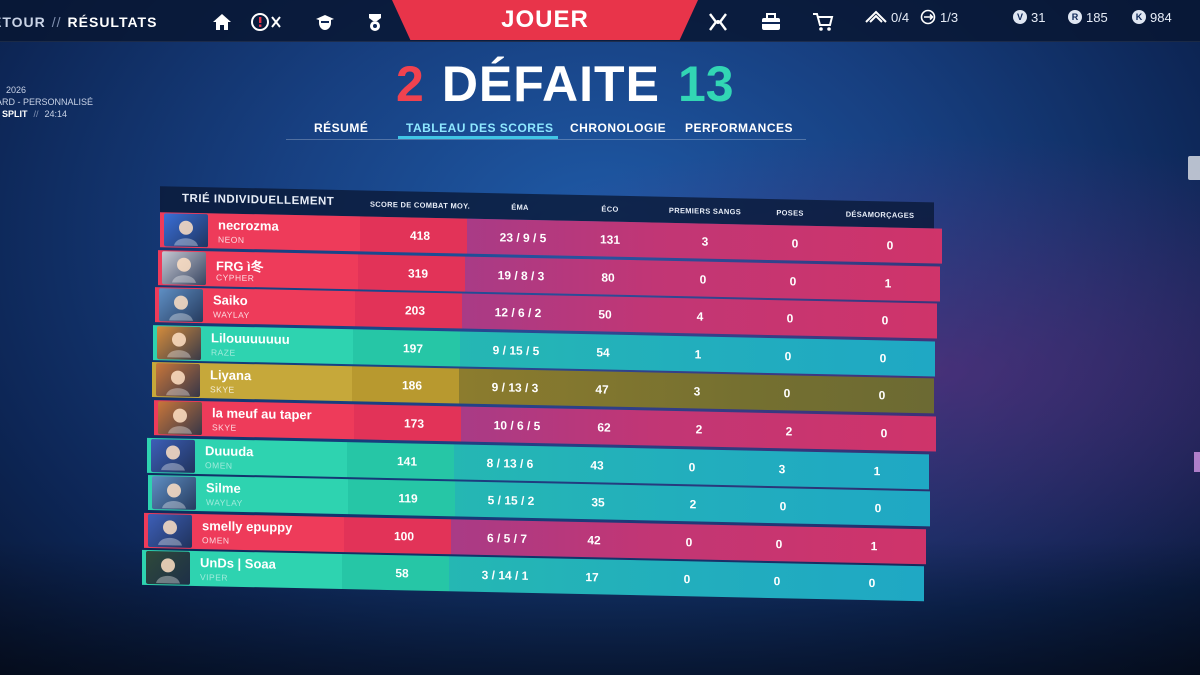 This screenshot has width=1200, height=675. I want to click on kingdom-credits: K 984, so click(1152, 17).